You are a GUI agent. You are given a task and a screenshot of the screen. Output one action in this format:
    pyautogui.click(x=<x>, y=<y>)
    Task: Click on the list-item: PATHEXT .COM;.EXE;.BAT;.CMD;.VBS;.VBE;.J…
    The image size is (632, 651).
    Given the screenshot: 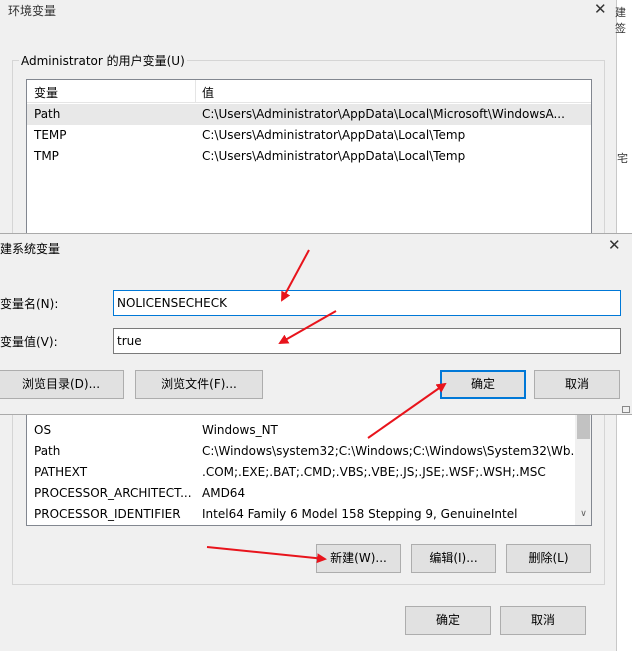 What is the action you would take?
    pyautogui.click(x=309, y=472)
    